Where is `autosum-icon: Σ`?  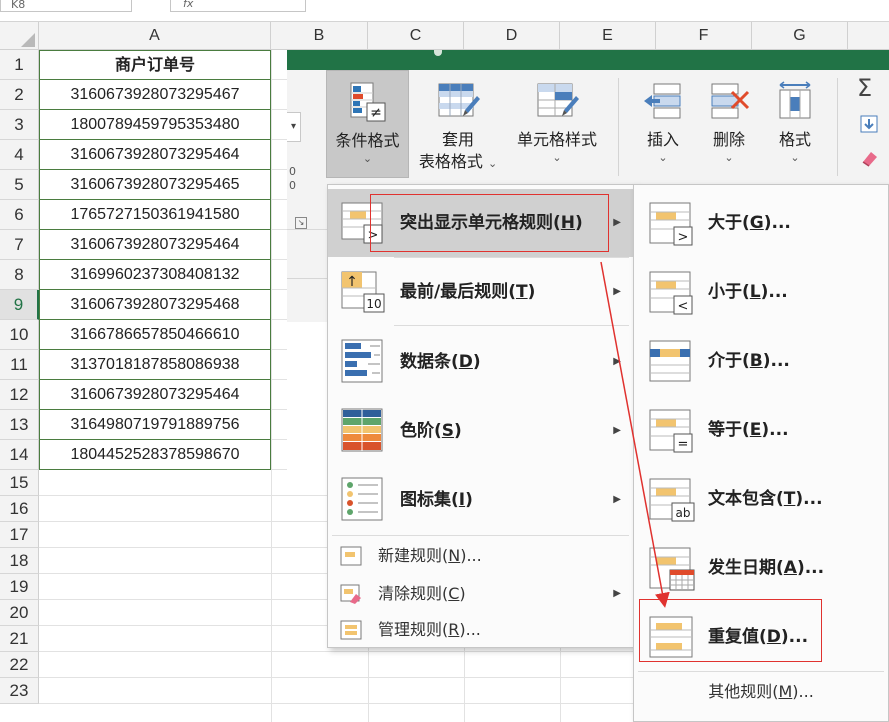
autosum-icon: Σ is located at coordinates (864, 88).